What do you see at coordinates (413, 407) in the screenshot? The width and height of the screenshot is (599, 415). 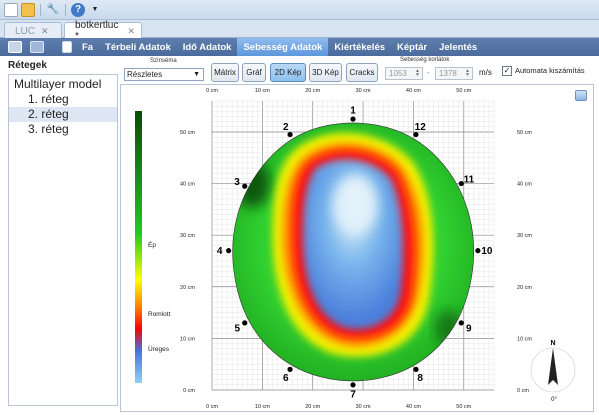 I see `x-tick-label-bottom: 40 cm` at bounding box center [413, 407].